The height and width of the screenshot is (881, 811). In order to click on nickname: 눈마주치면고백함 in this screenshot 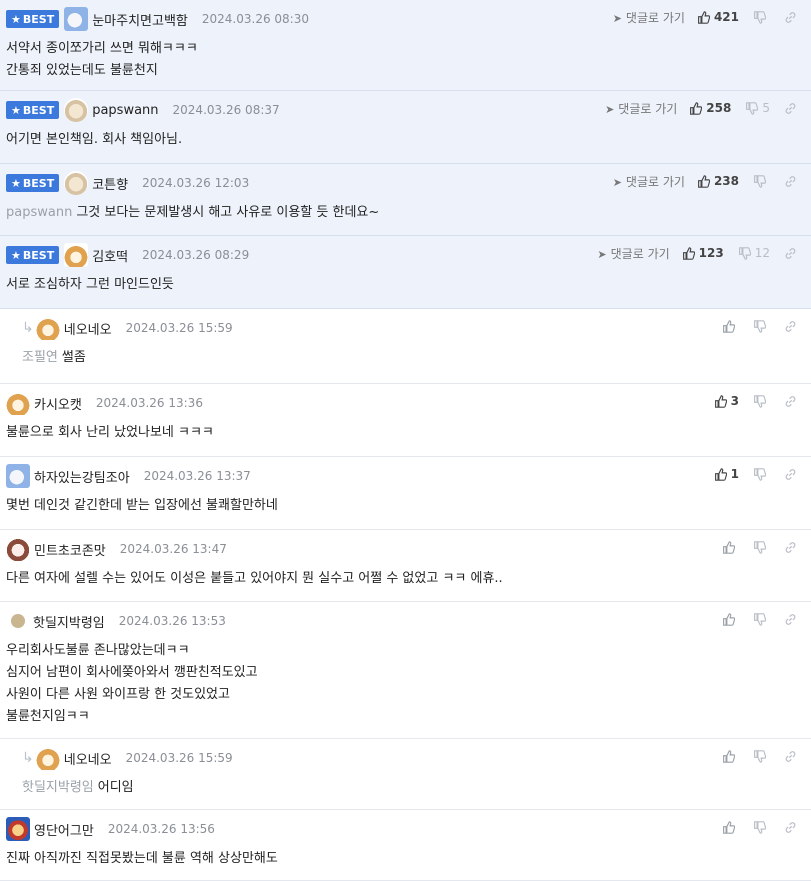, I will do `click(140, 19)`.